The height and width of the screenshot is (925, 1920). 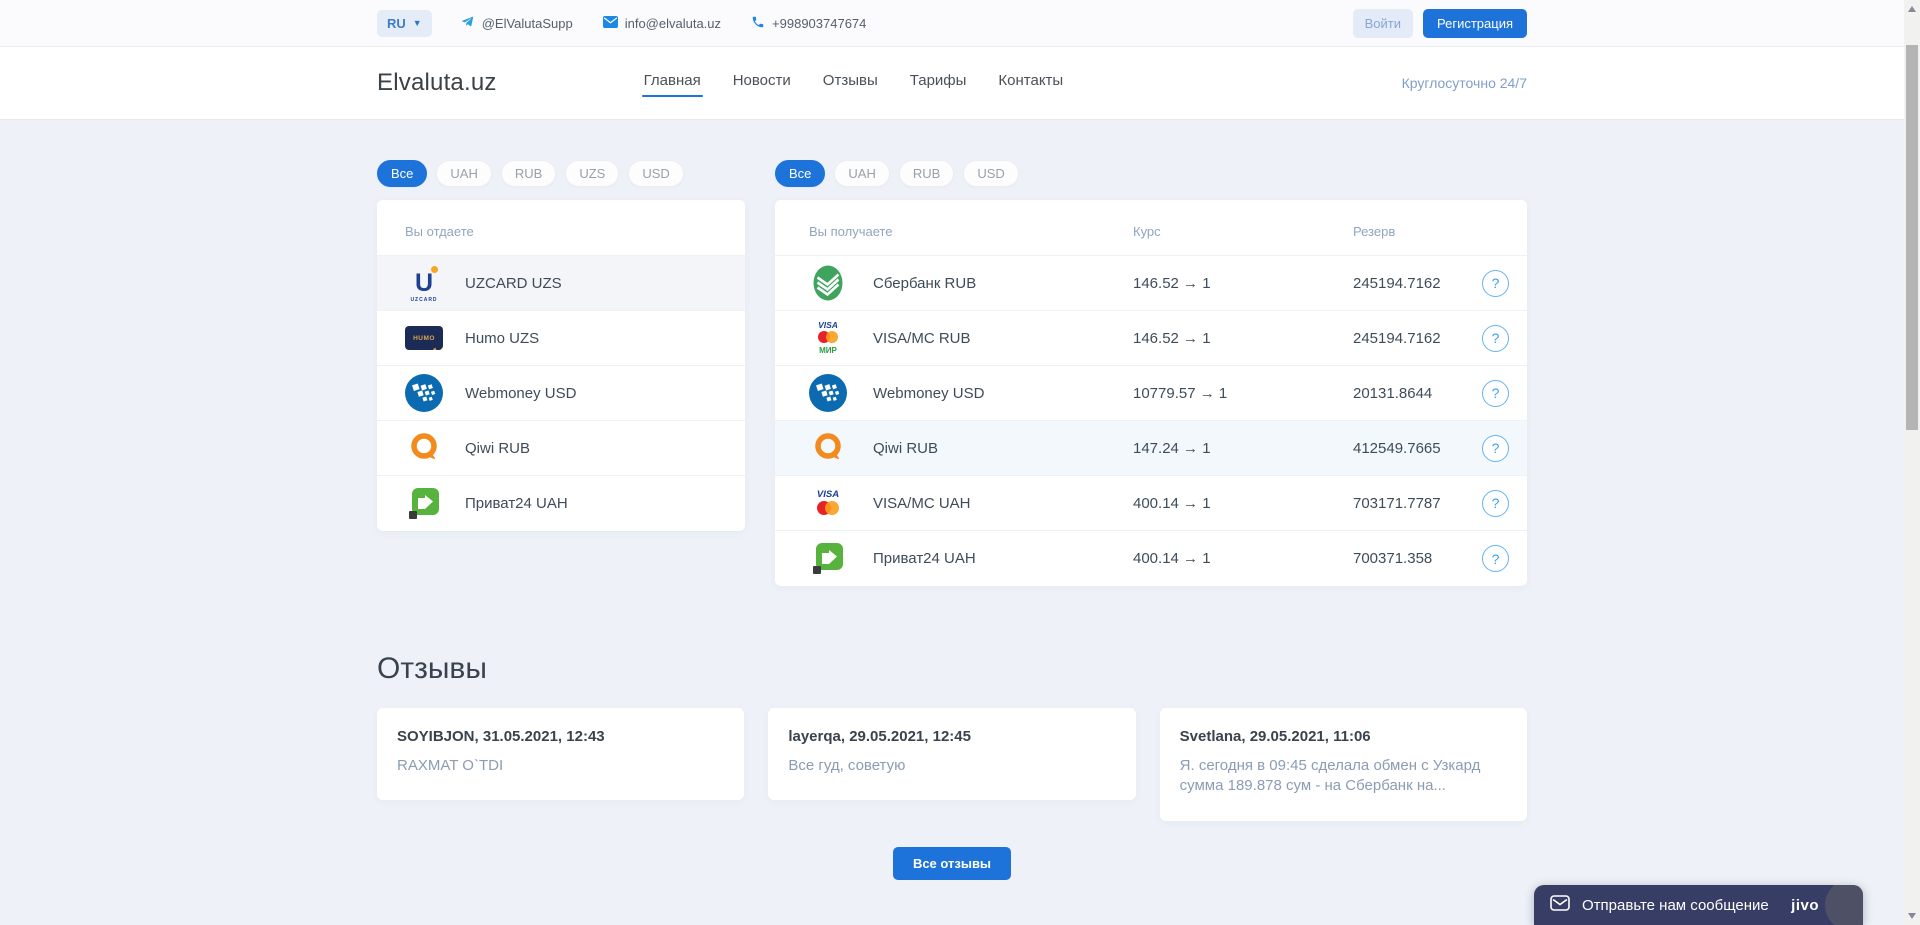 I want to click on scrollbar-thumb, so click(x=1912, y=237).